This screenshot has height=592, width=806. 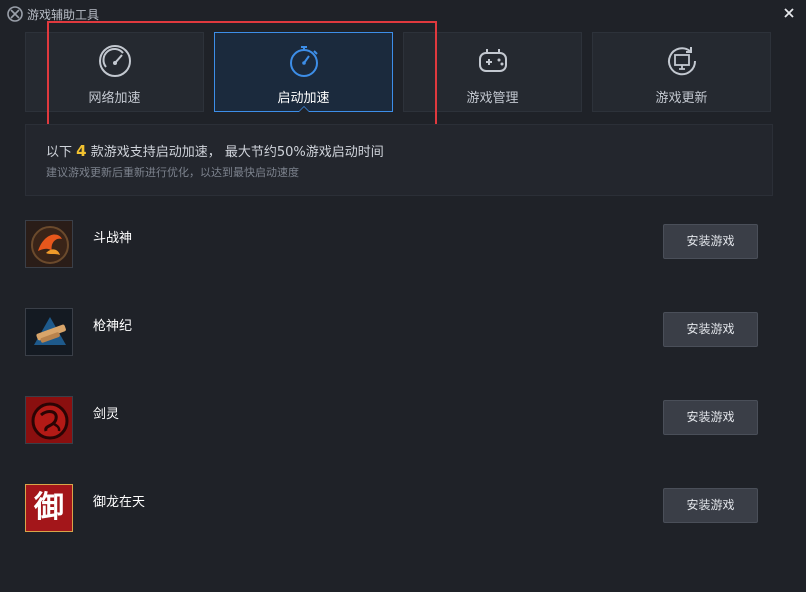 I want to click on game-name: 枪神纪, so click(x=113, y=326).